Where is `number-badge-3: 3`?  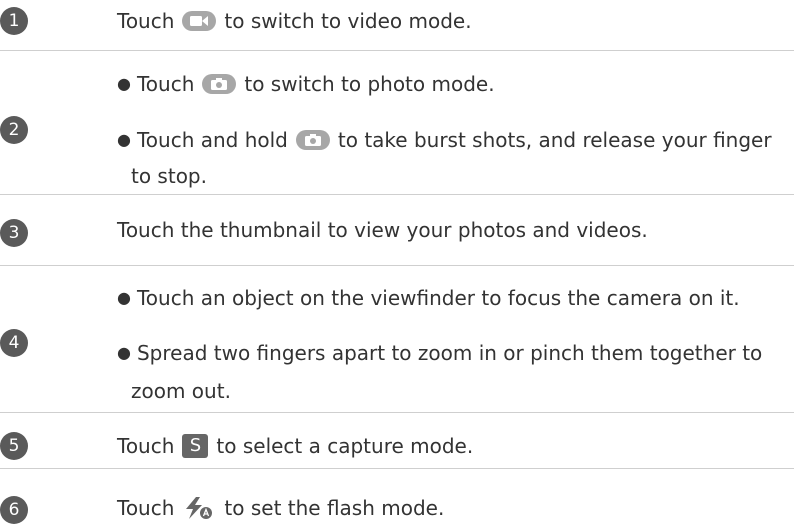 number-badge-3: 3 is located at coordinates (14, 233).